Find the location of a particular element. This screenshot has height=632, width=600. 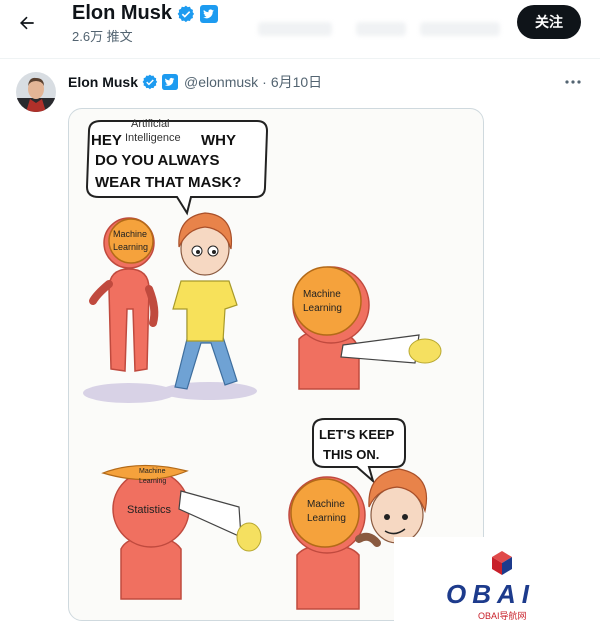

speech-text: WHY is located at coordinates (218, 140).